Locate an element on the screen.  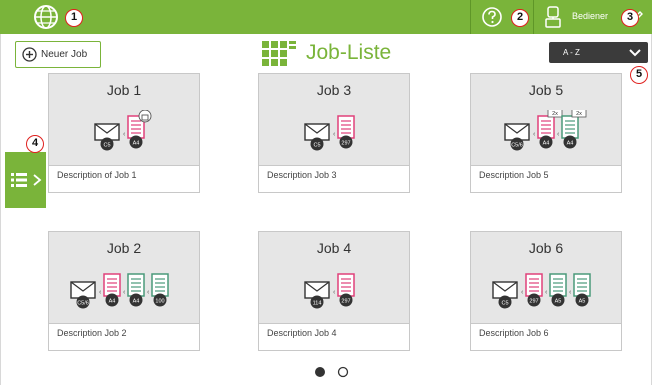
job-card: Job 1 Description of Job 1 C5 ‹ A4 is located at coordinates (124, 133).